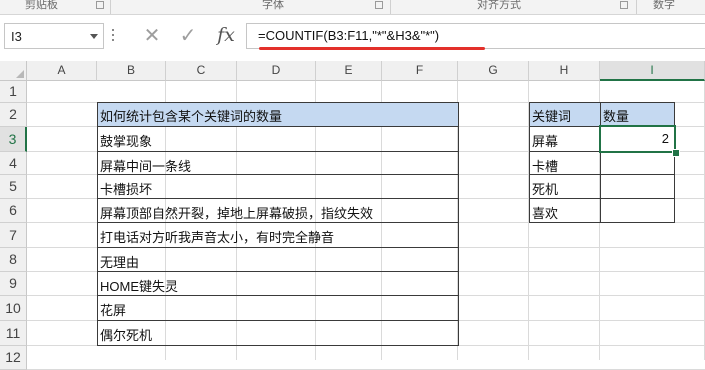 The height and width of the screenshot is (370, 705). I want to click on table-row-text: 无理由, so click(120, 262).